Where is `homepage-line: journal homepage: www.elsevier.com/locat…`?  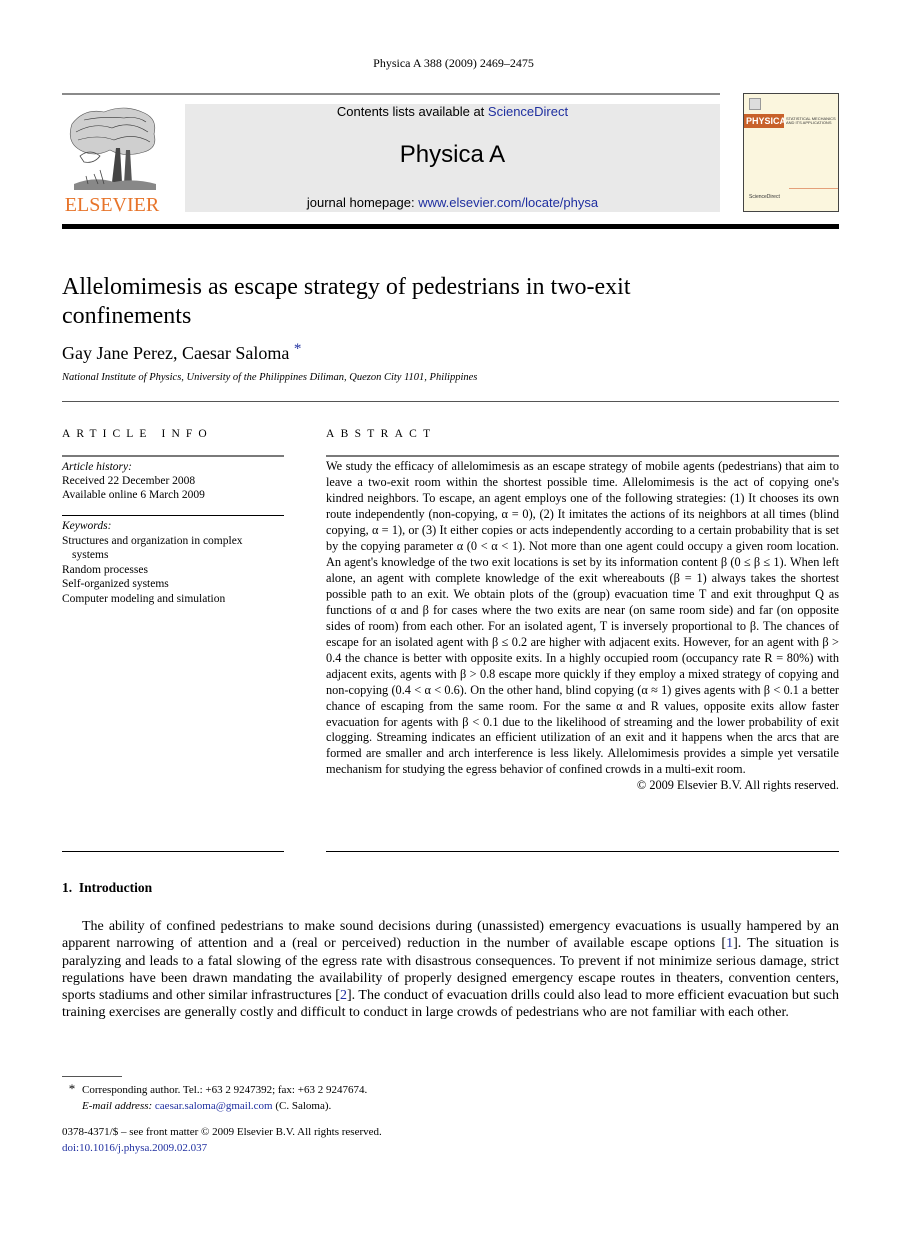
homepage-line: journal homepage: www.elsevier.com/locat… is located at coordinates (452, 202).